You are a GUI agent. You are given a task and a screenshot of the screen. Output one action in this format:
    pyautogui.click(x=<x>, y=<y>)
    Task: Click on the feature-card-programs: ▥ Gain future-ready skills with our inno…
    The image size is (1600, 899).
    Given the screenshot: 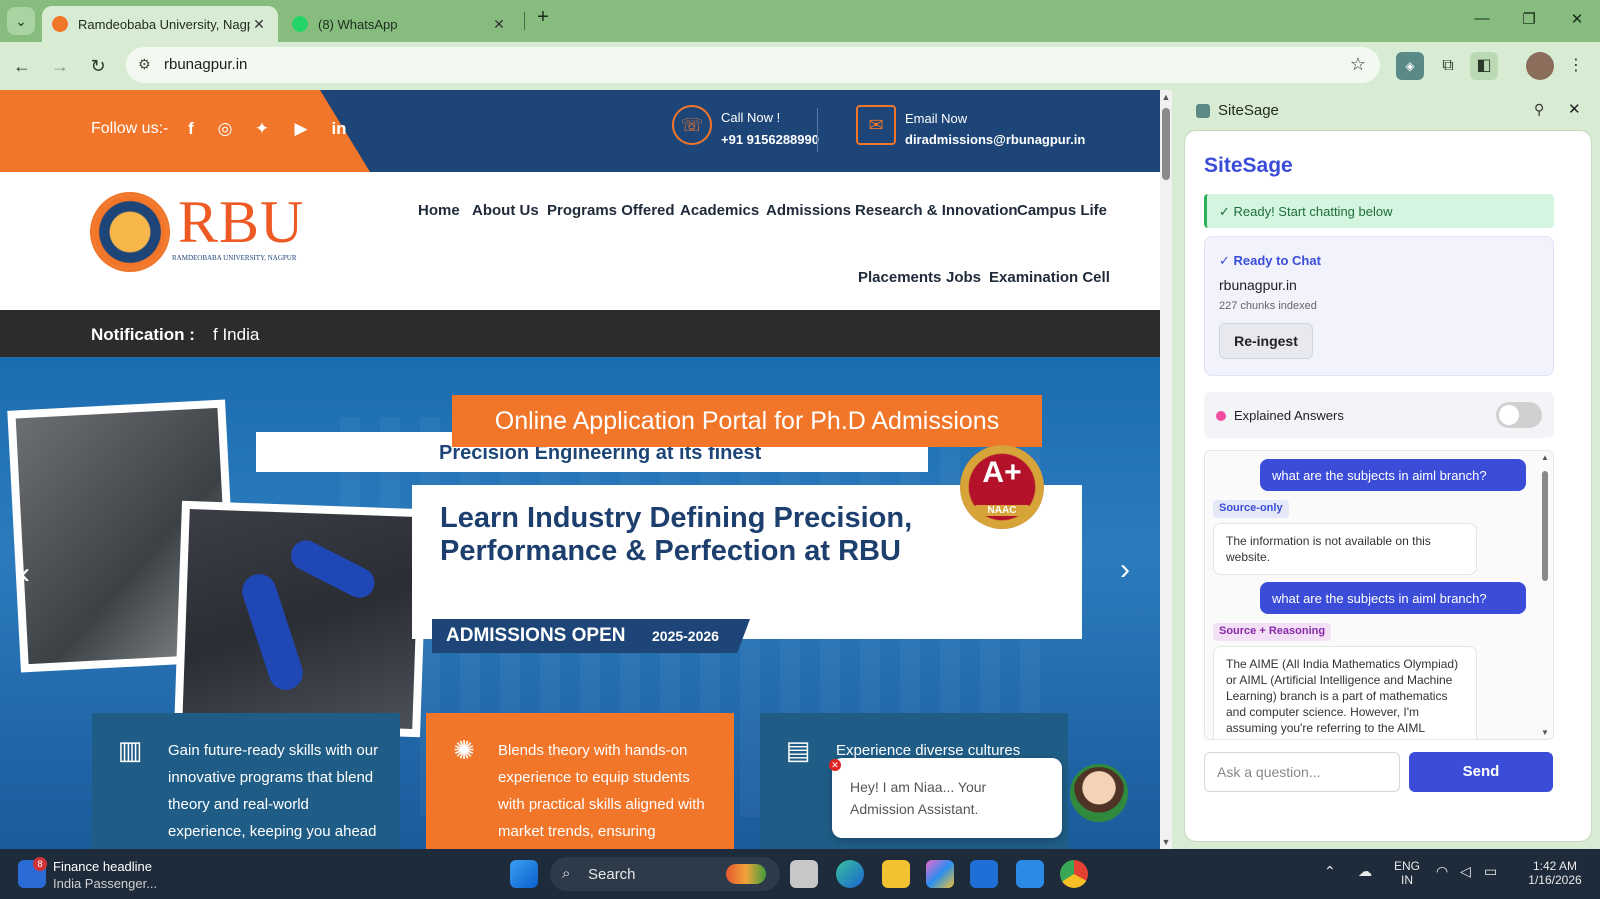 What is the action you would take?
    pyautogui.click(x=246, y=781)
    